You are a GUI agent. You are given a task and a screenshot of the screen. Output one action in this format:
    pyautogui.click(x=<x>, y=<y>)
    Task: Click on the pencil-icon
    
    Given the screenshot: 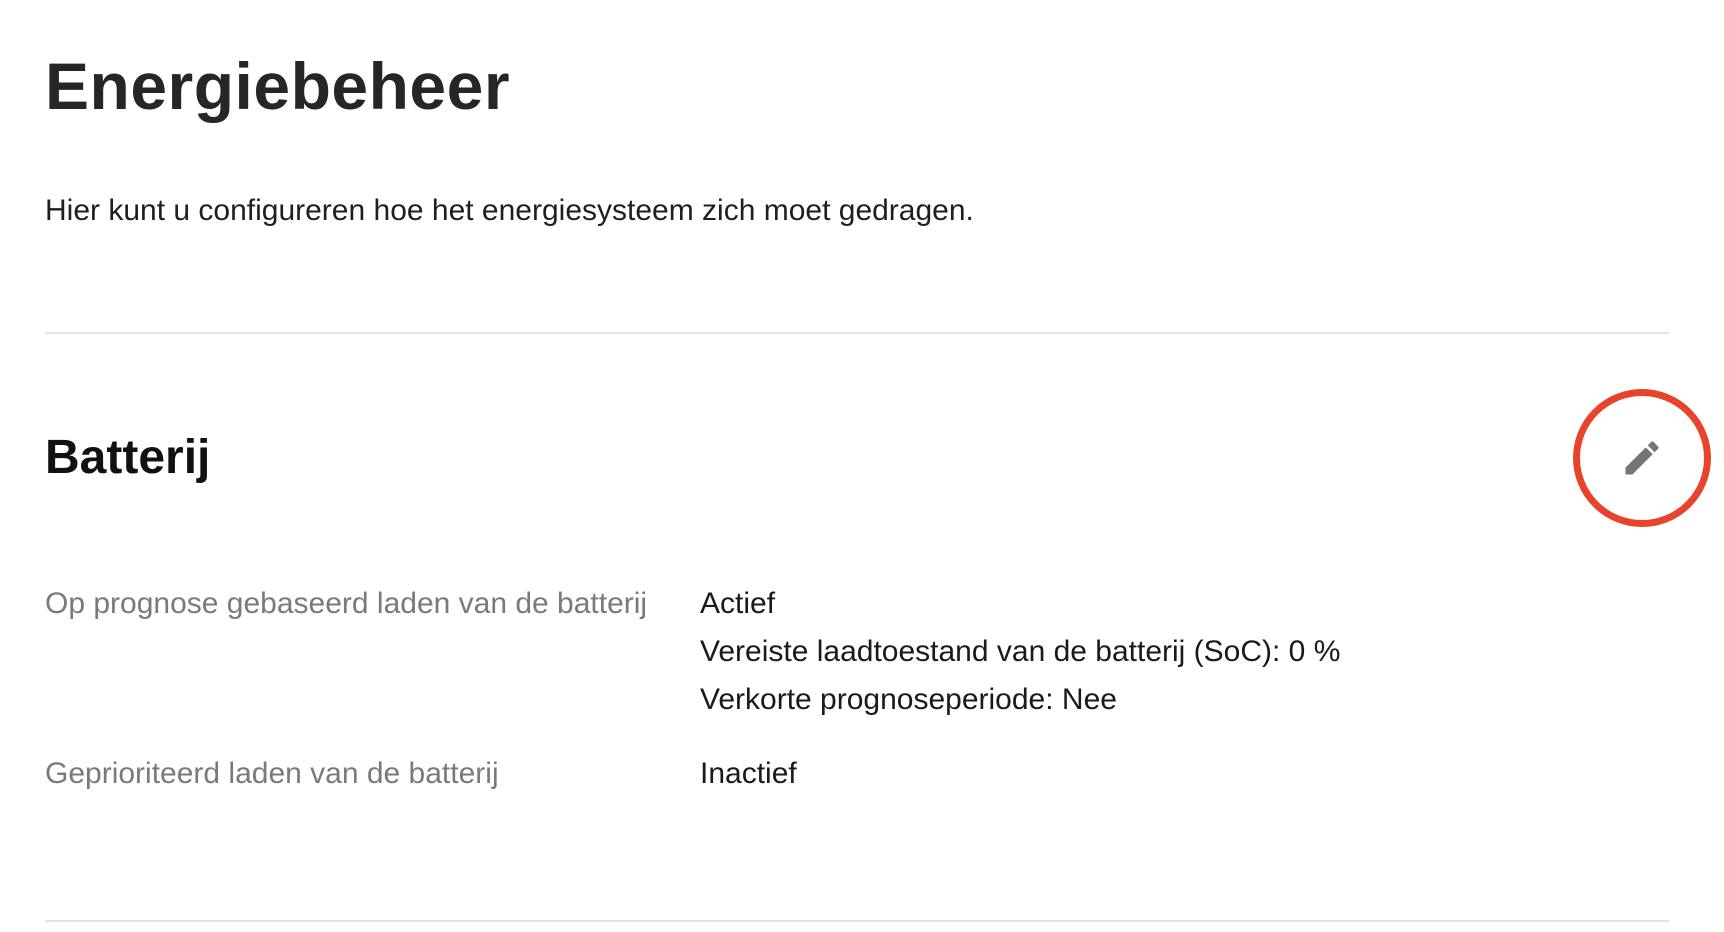 What is the action you would take?
    pyautogui.click(x=1642, y=458)
    